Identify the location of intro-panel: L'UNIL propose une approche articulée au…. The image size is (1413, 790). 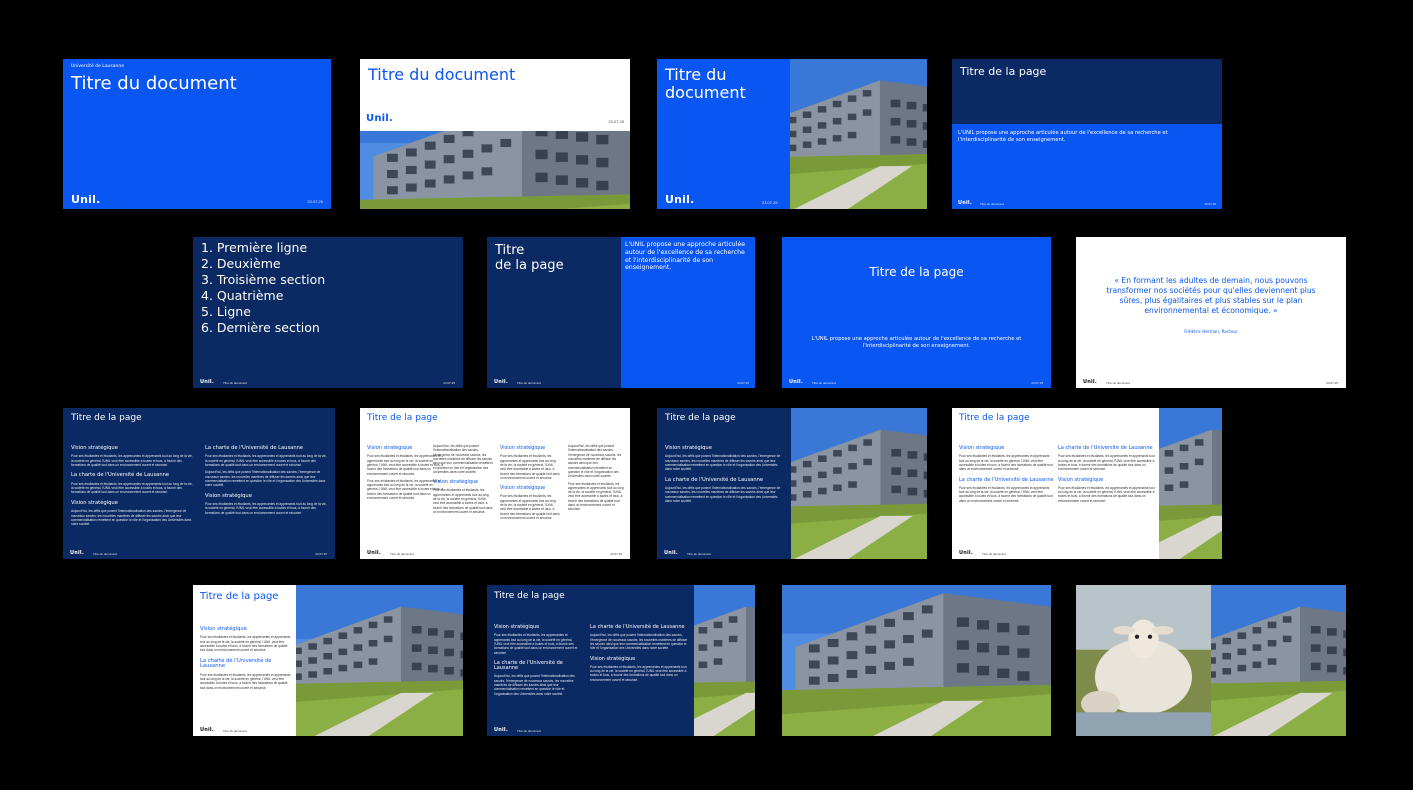
(688, 312).